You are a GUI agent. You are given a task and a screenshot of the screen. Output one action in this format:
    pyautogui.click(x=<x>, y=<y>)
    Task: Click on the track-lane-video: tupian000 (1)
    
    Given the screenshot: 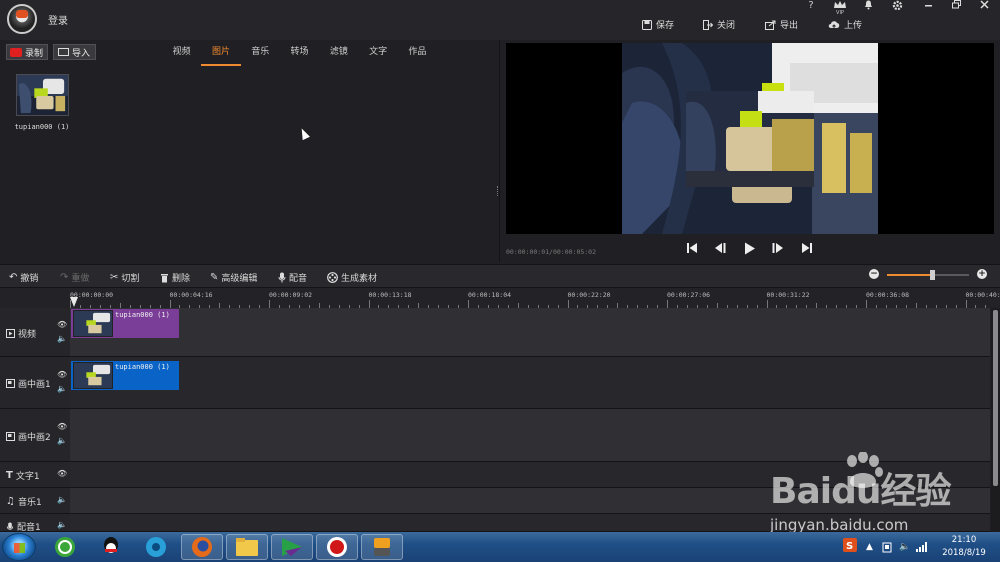 What is the action you would take?
    pyautogui.click(x=530, y=332)
    